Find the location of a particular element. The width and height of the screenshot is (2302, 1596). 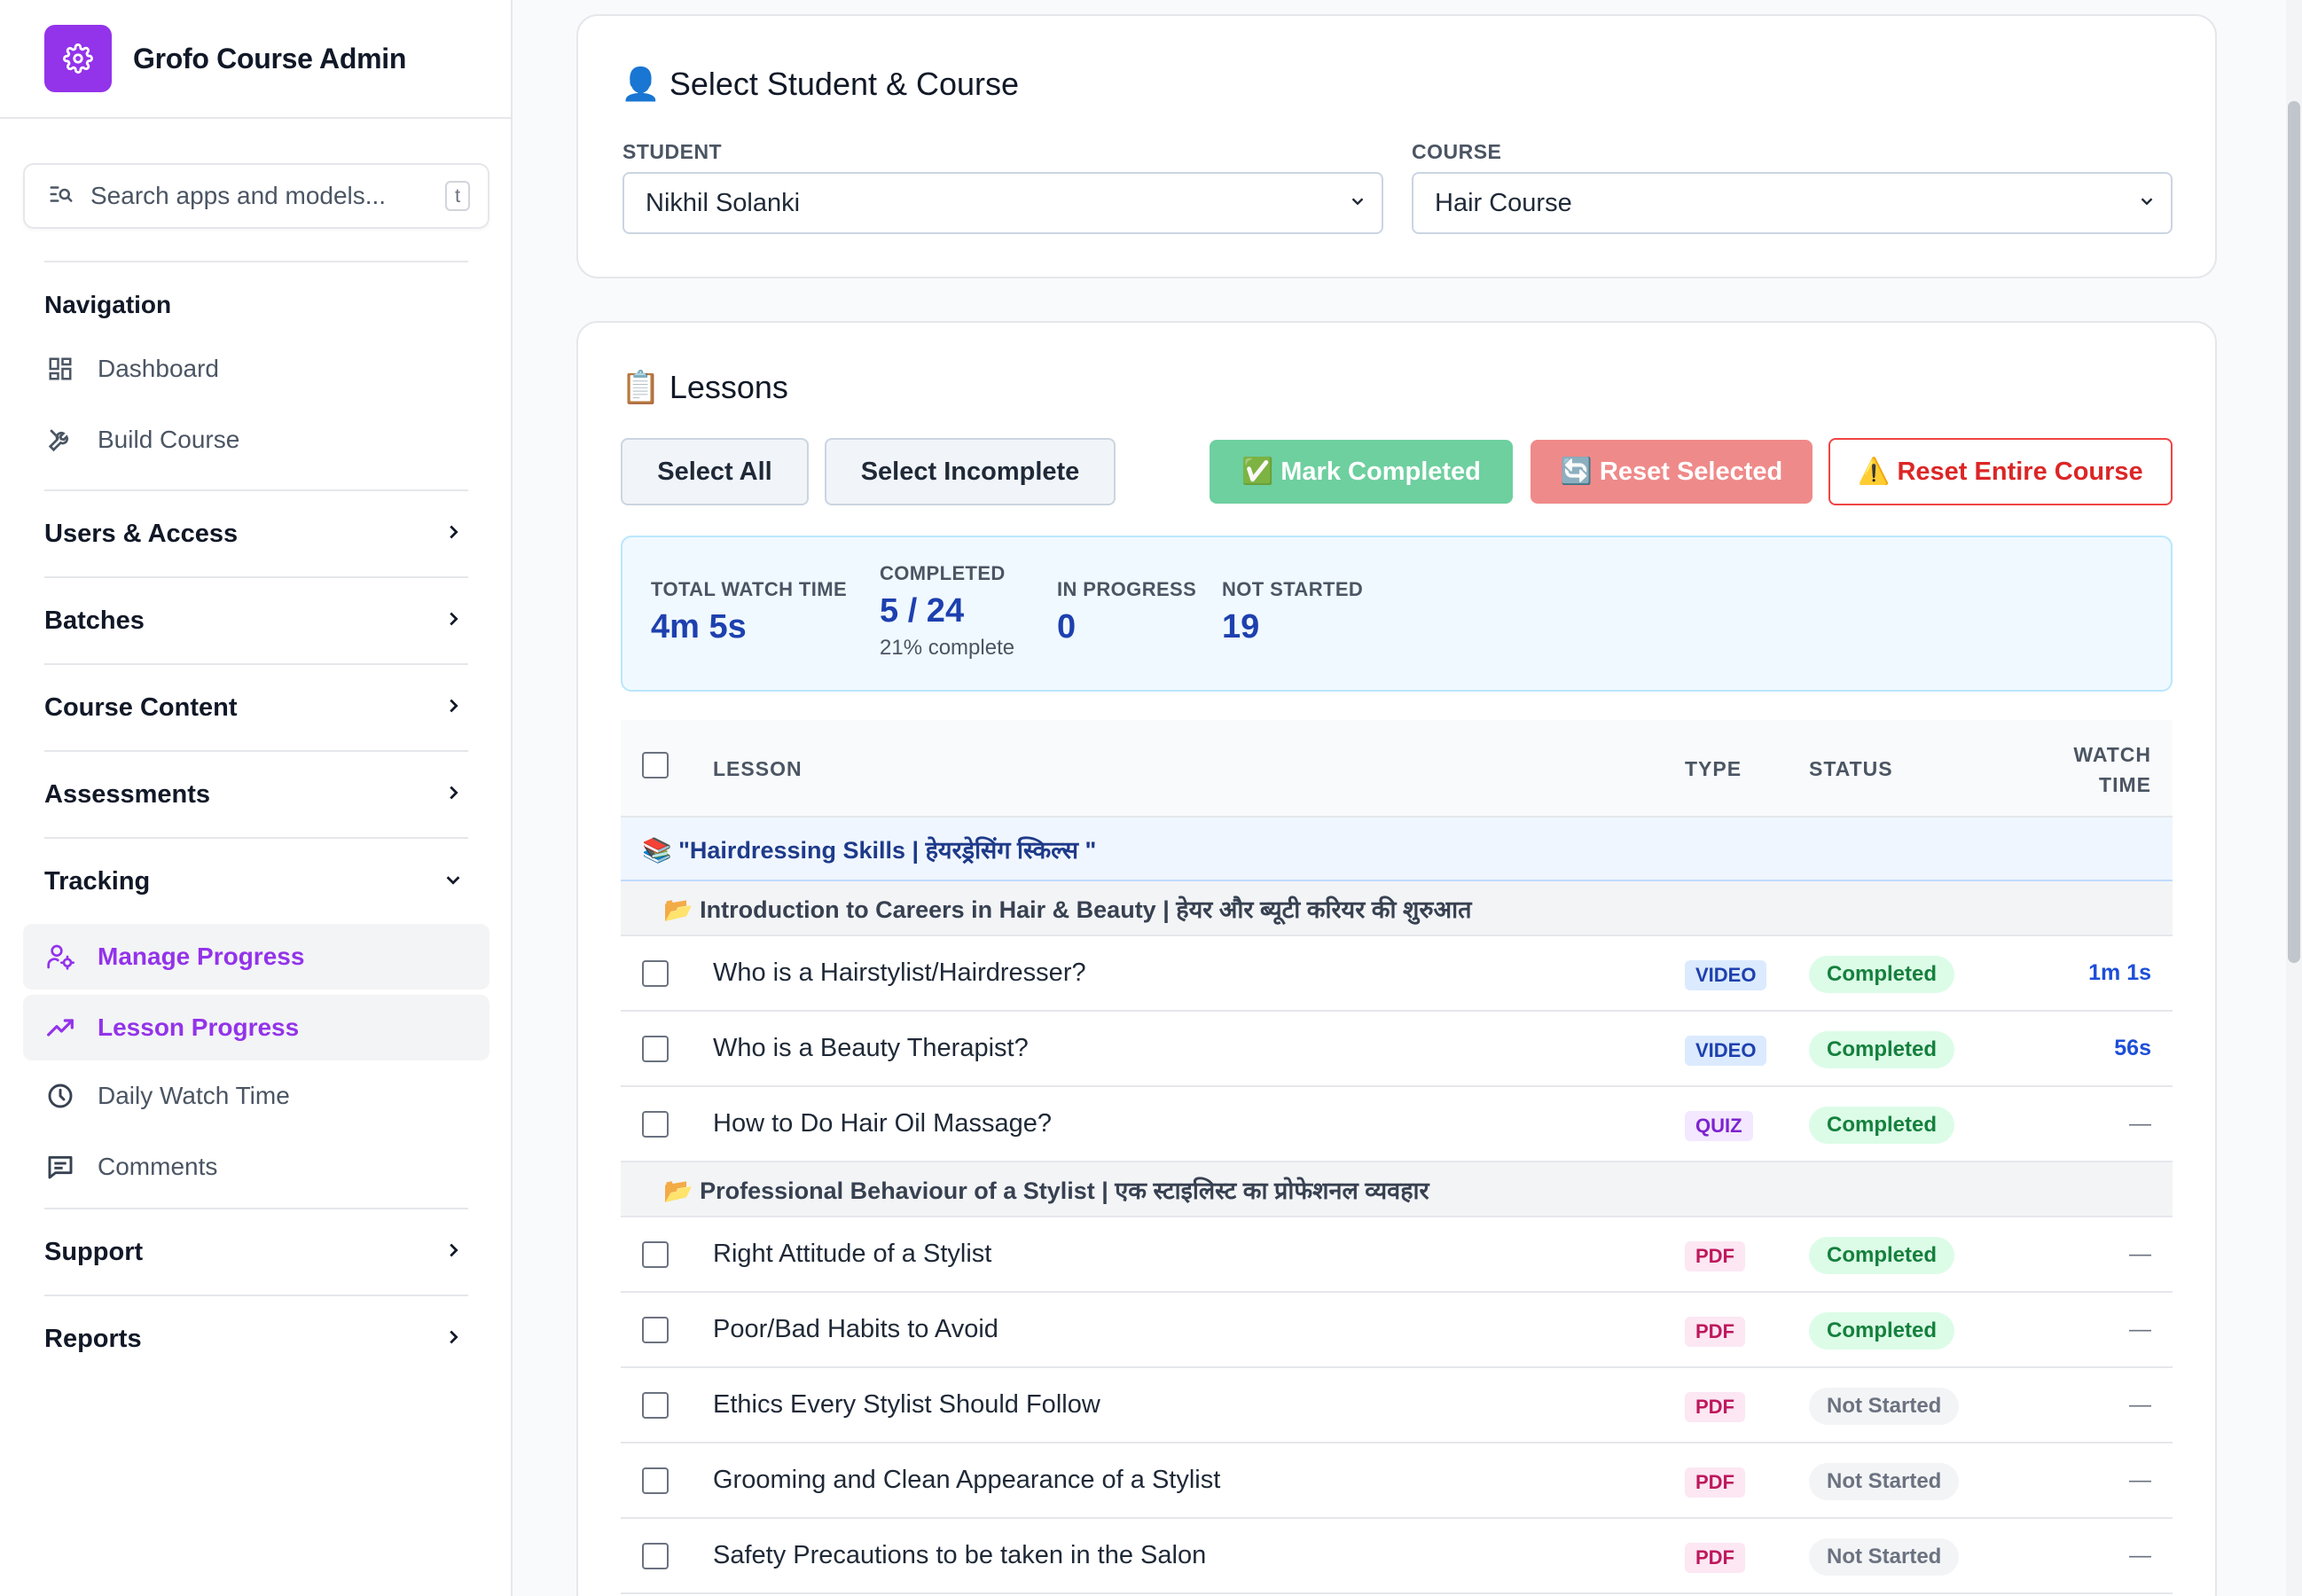

settings-logo-icon is located at coordinates (78, 59).